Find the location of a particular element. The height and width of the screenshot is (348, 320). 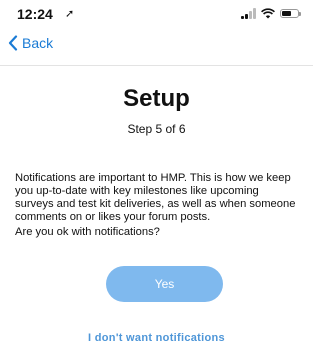

nav-bar: Back is located at coordinates (156, 48).